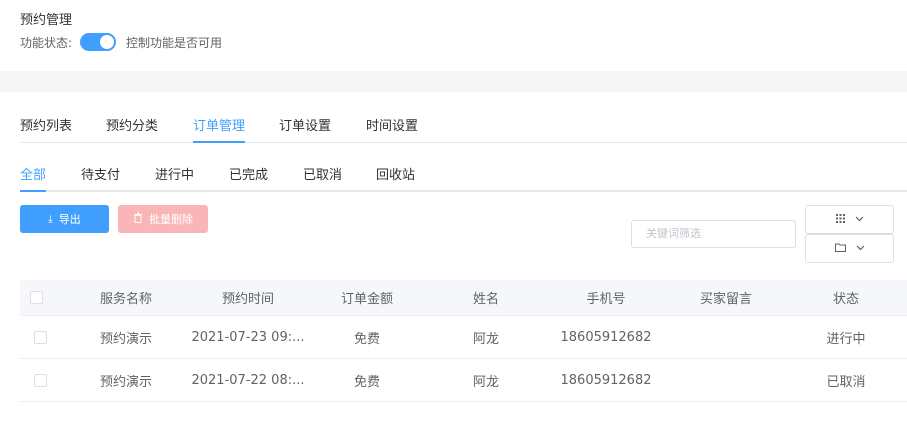 Image resolution: width=907 pixels, height=448 pixels. I want to click on grid-view-dropdown, so click(849, 219).